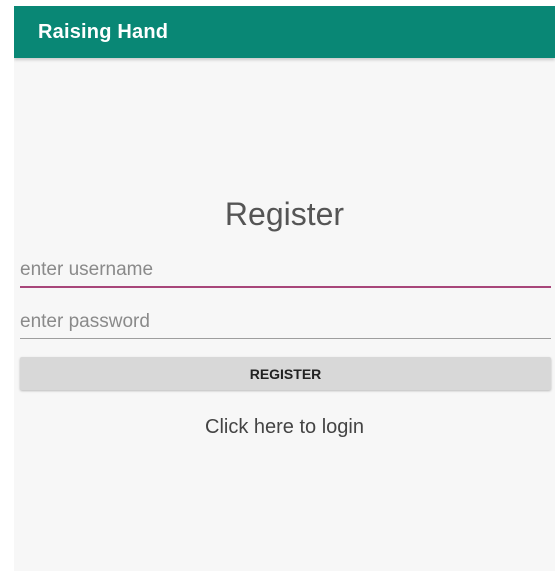 This screenshot has height=571, width=555. I want to click on login-link: Click here to login, so click(284, 427).